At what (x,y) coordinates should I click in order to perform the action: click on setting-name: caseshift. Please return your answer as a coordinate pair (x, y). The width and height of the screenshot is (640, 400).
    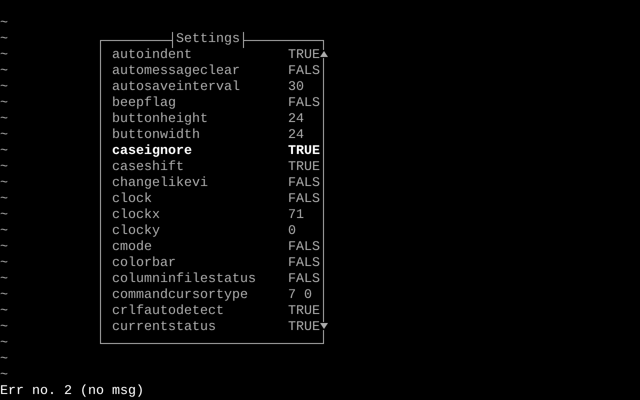
    Looking at the image, I should click on (200, 168).